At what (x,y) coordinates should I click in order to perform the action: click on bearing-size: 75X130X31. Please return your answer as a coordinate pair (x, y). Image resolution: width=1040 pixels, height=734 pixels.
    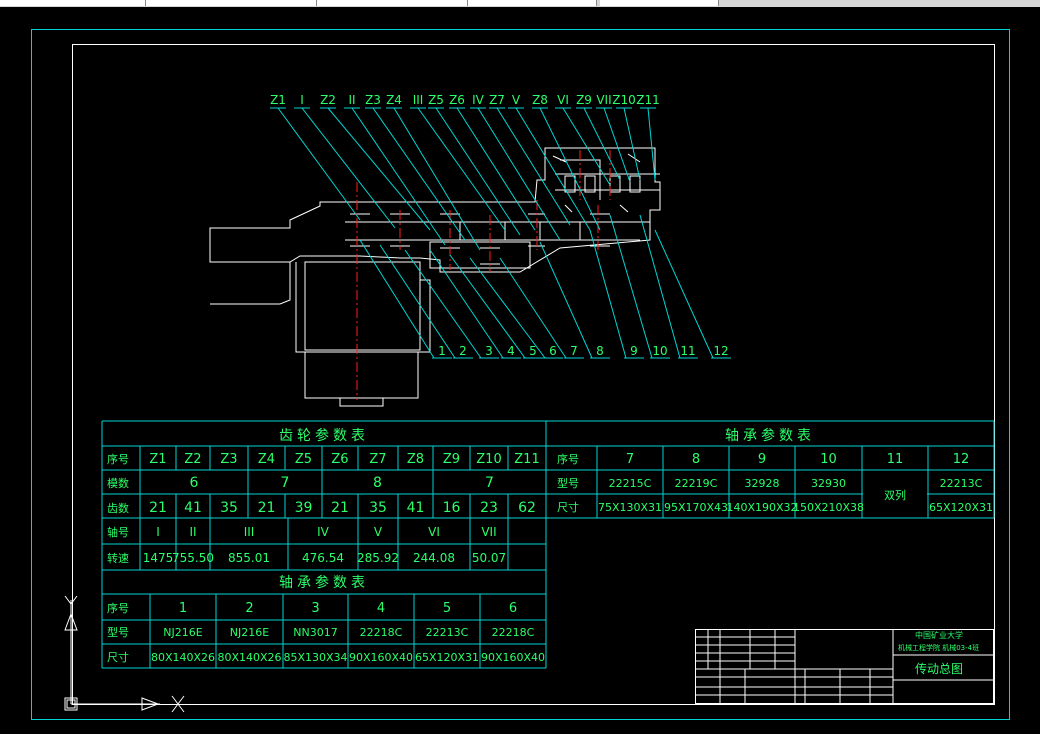
    Looking at the image, I should click on (630, 507).